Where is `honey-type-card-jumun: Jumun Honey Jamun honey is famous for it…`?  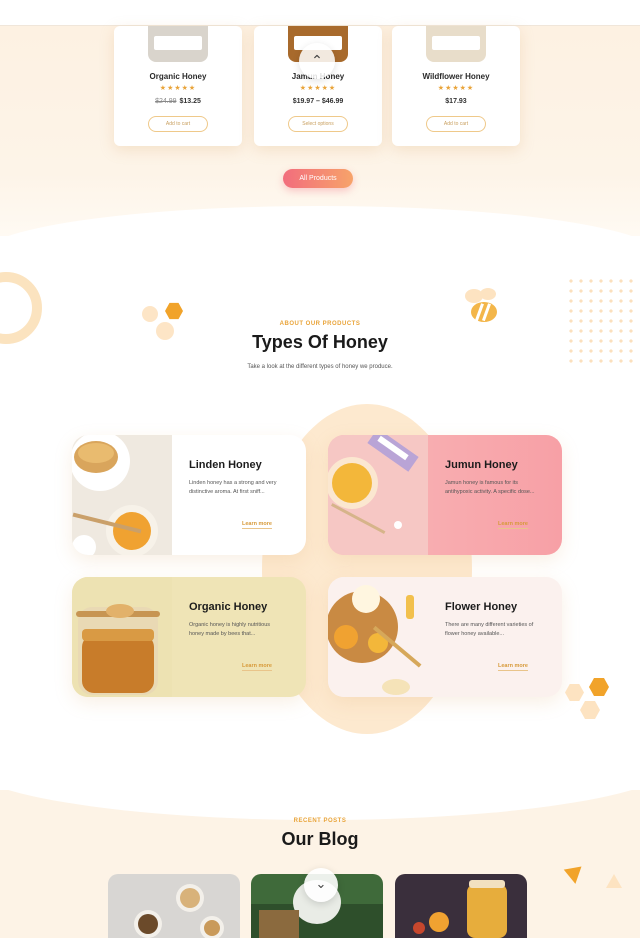
honey-type-card-jumun: Jumun Honey Jamun honey is famous for it… is located at coordinates (445, 495).